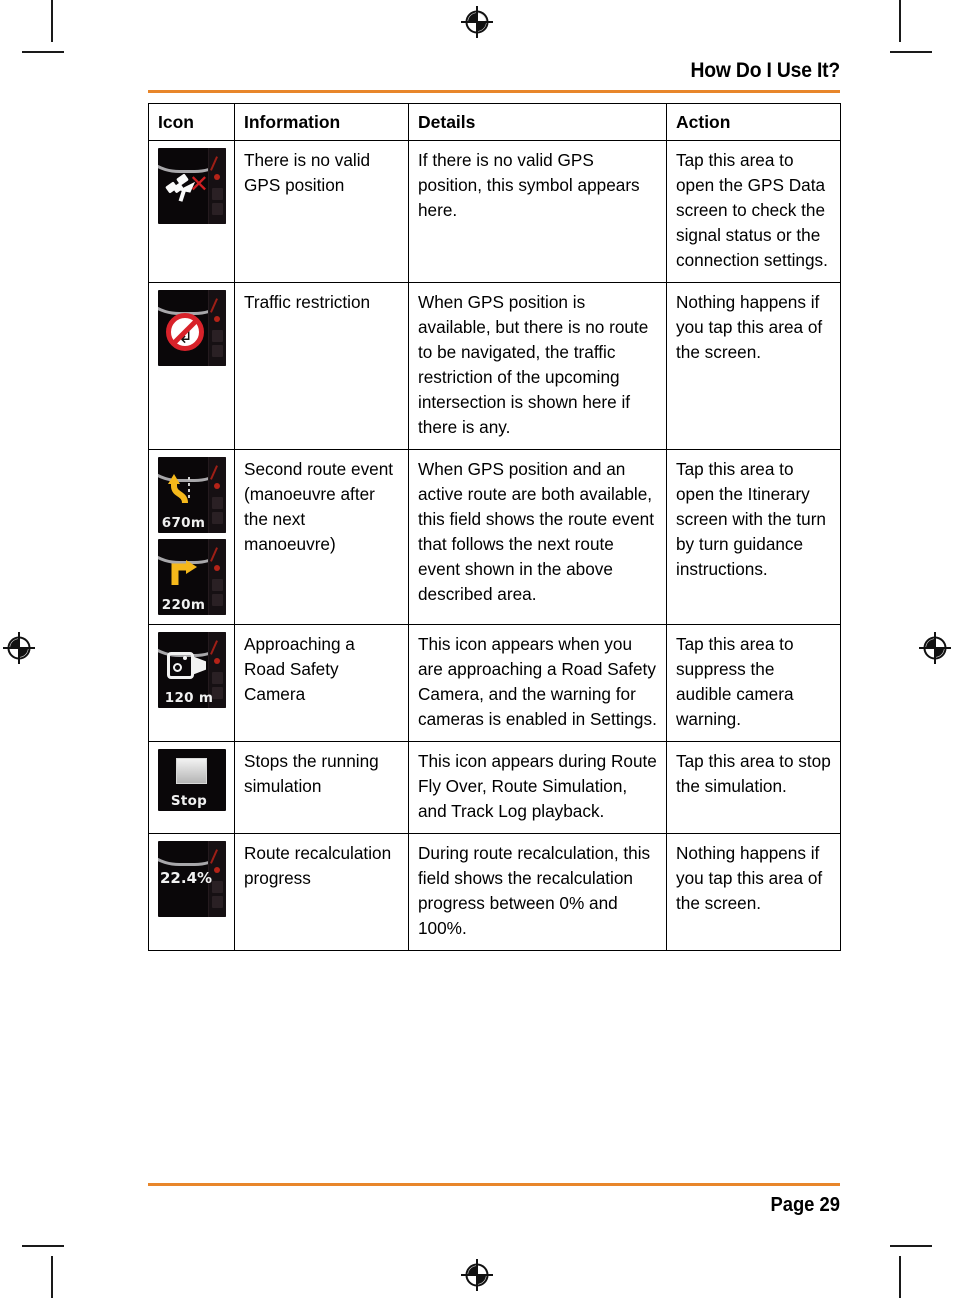  What do you see at coordinates (537, 122) in the screenshot?
I see `column-header-details: Details` at bounding box center [537, 122].